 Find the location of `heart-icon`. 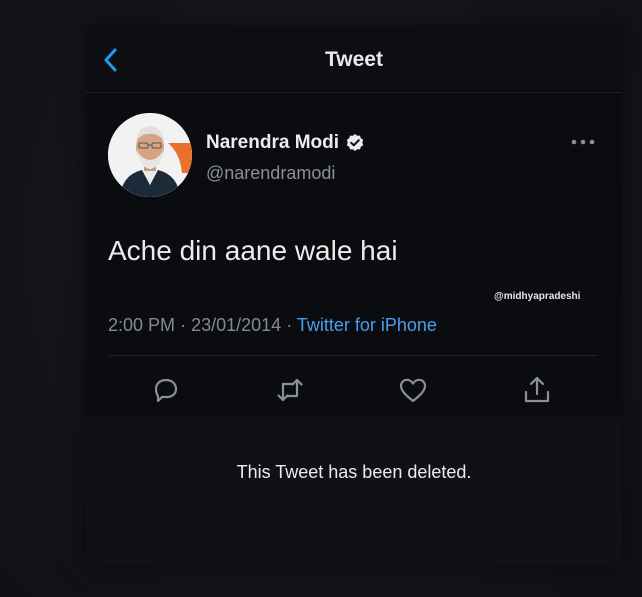

heart-icon is located at coordinates (413, 390).